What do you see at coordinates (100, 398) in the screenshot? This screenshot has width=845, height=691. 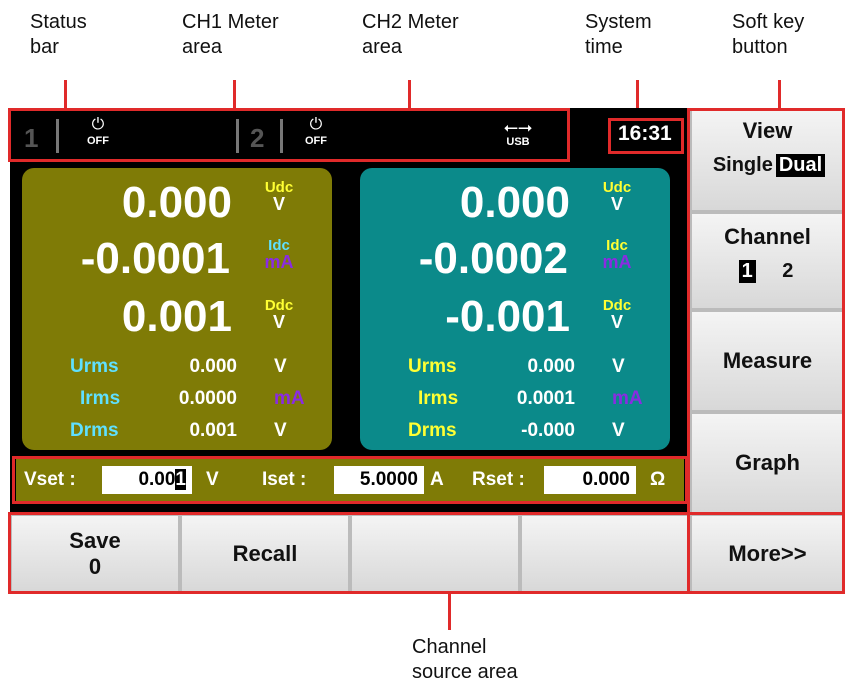 I see `ch1-irms-label: Irms` at bounding box center [100, 398].